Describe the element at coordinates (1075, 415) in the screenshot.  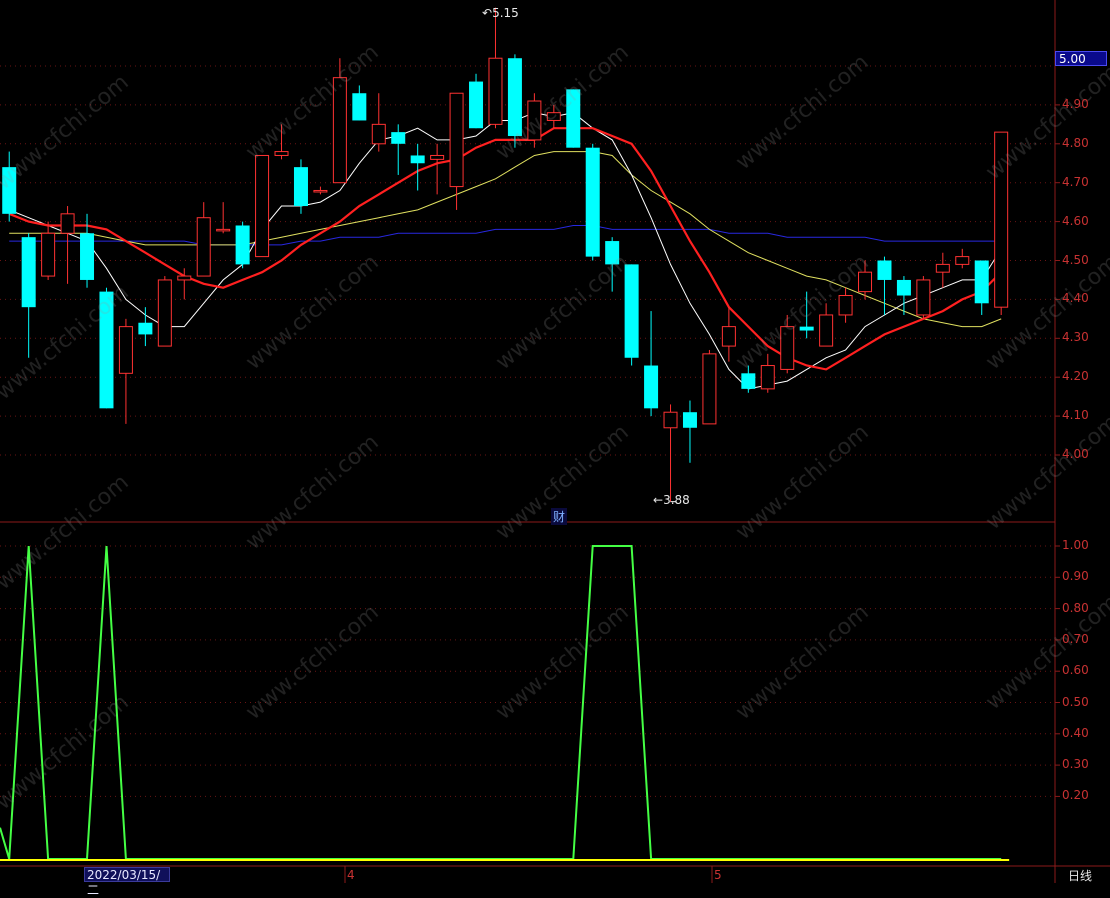
I see `price-tick-label: 4.10` at that location.